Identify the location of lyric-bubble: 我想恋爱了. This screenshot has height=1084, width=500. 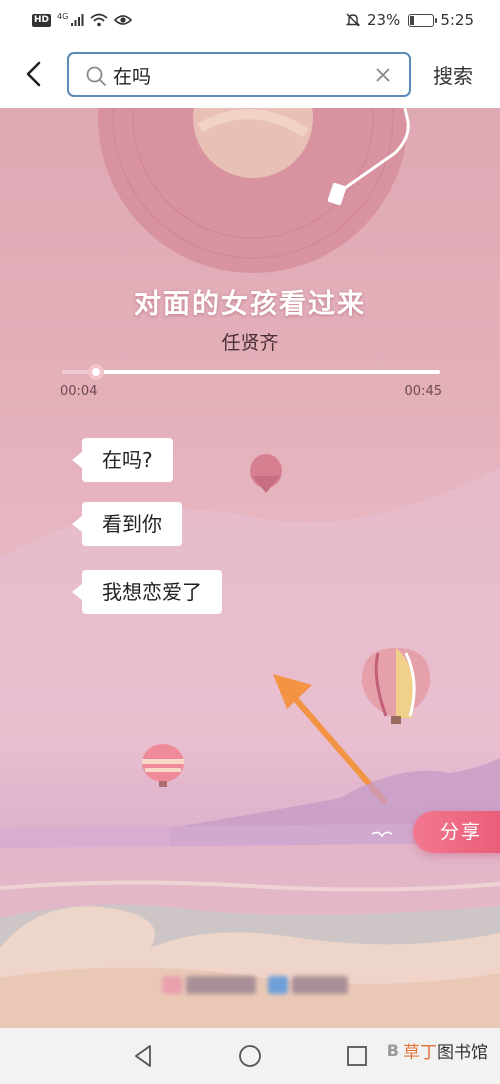
(147, 592).